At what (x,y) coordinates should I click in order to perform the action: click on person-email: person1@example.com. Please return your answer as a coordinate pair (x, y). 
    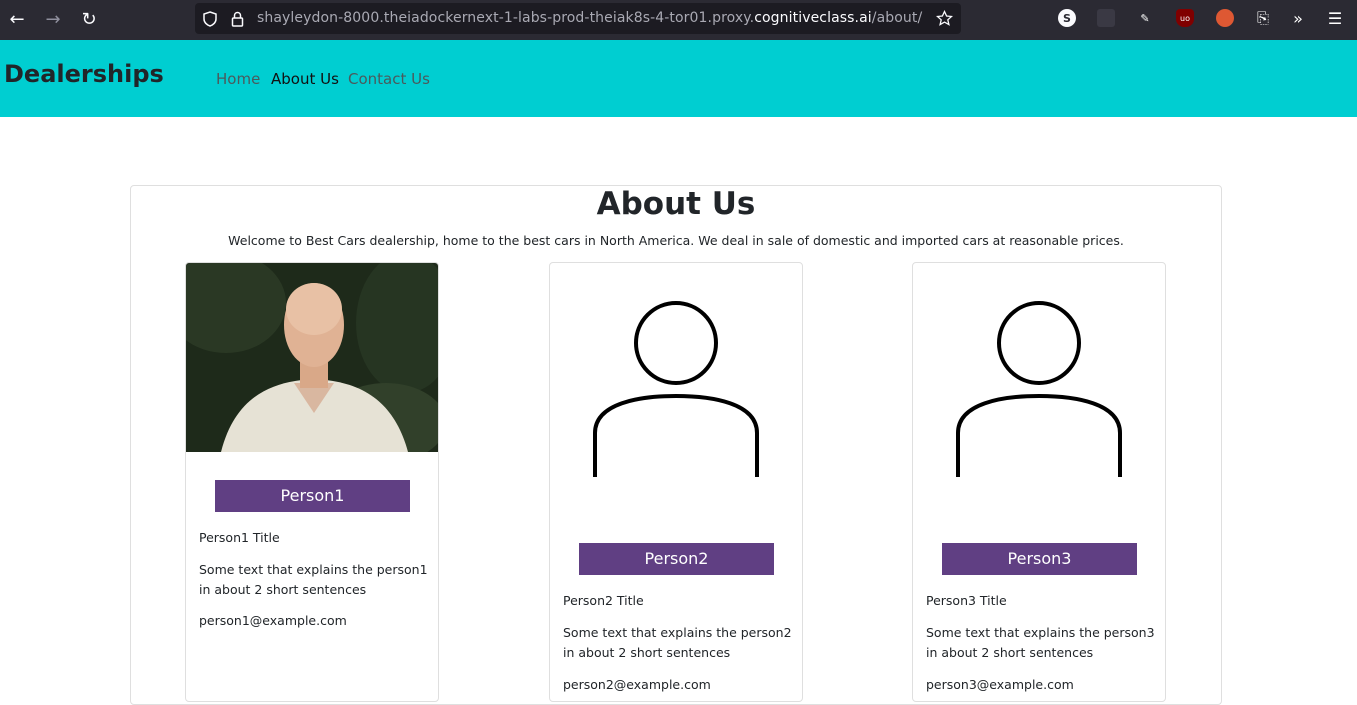
    Looking at the image, I should click on (273, 620).